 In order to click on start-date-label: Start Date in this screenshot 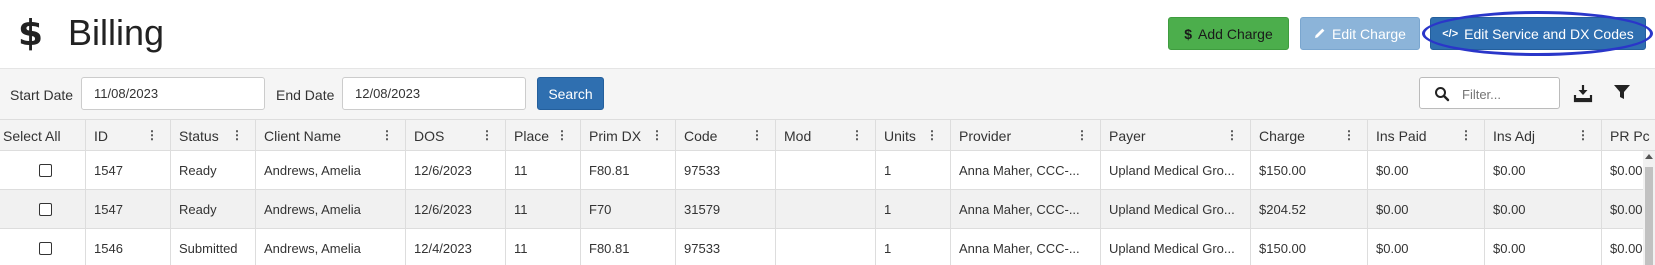, I will do `click(42, 95)`.